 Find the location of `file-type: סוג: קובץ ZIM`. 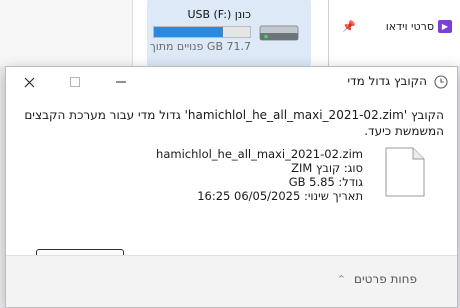

file-type: סוג: קובץ ZIM is located at coordinates (327, 168).